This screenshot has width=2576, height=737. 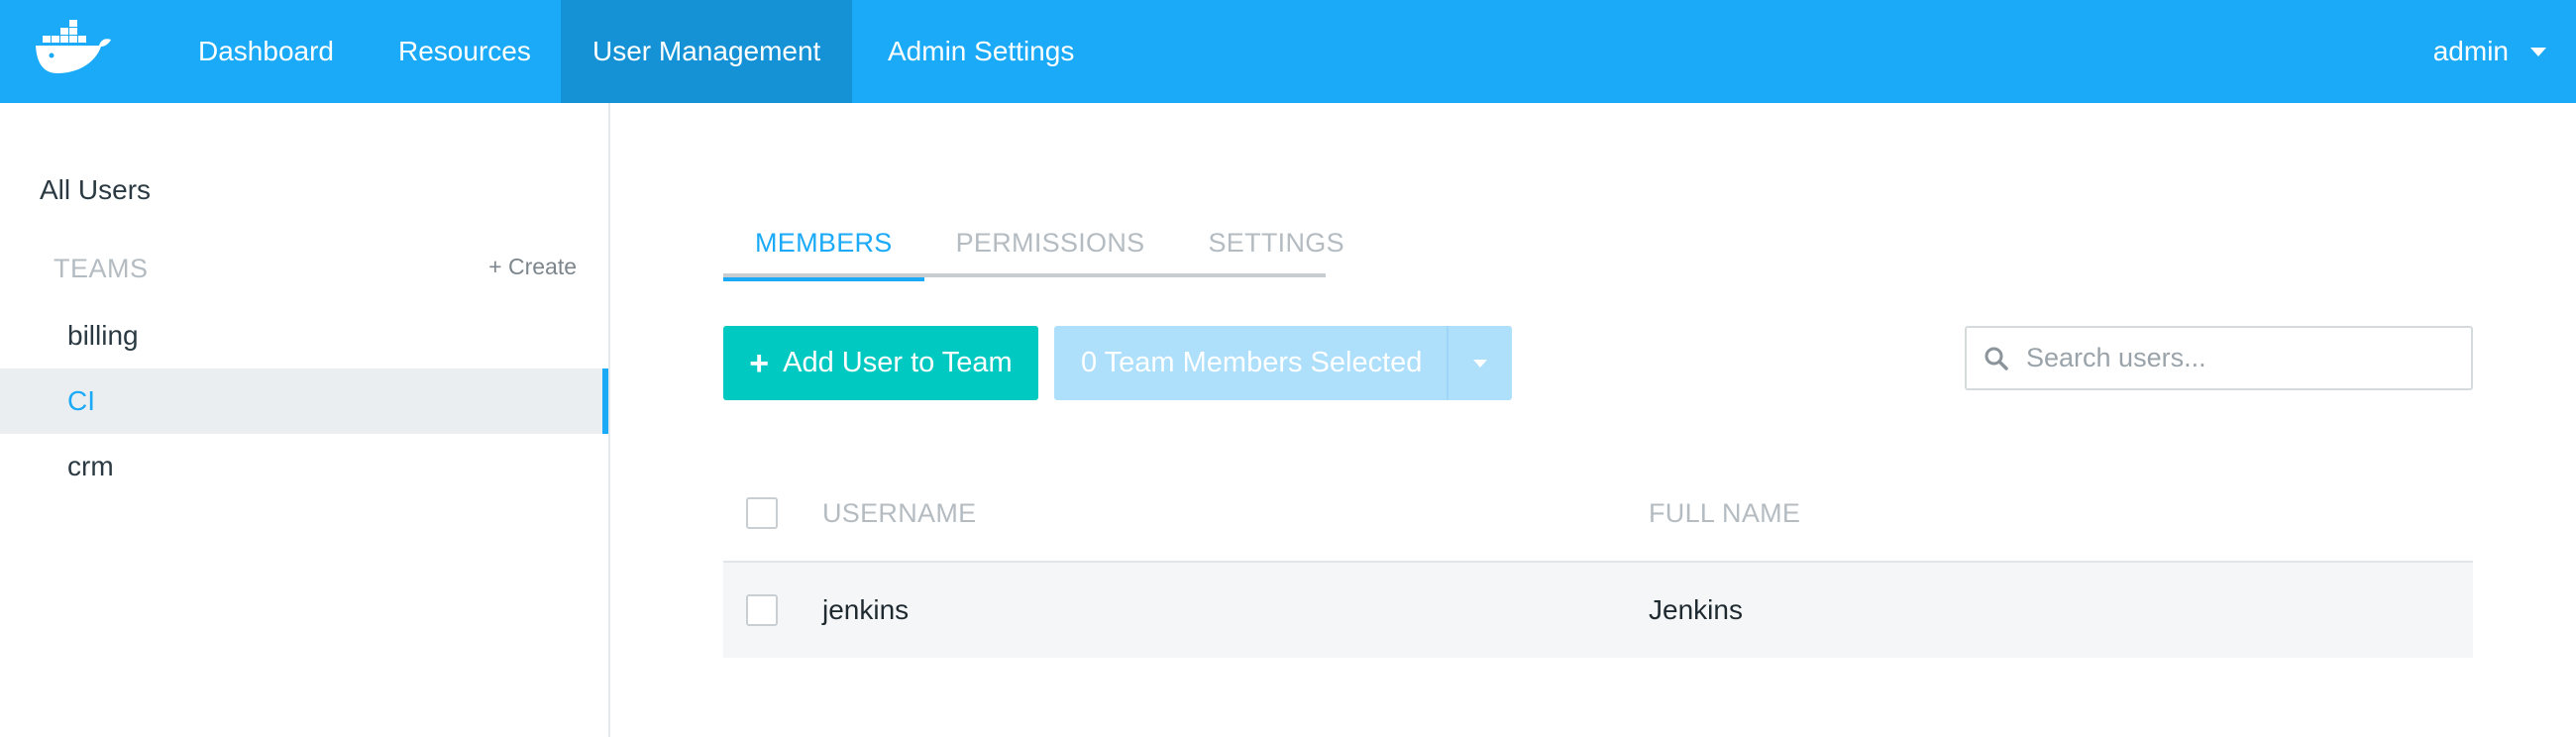 I want to click on sidebar-item-team-ci: CI, so click(x=304, y=401).